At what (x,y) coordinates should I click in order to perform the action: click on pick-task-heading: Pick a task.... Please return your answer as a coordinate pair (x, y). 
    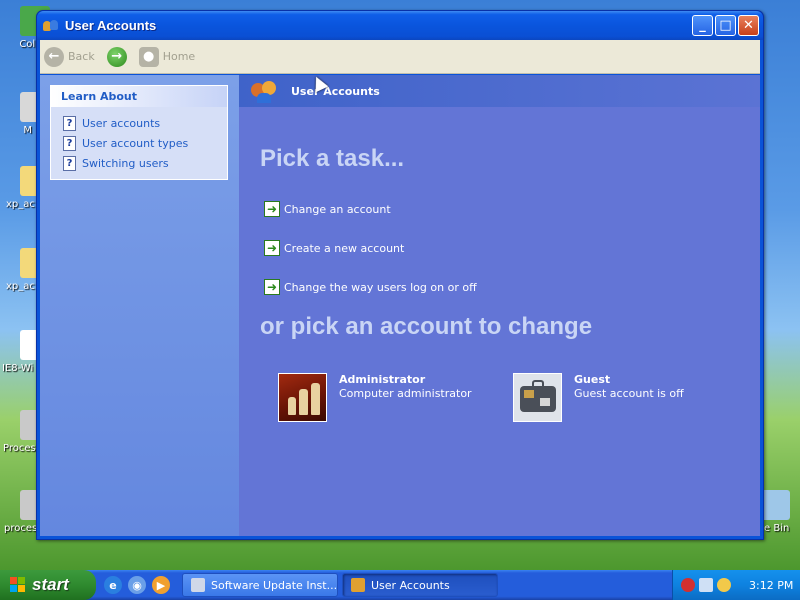
    Looking at the image, I should click on (332, 158).